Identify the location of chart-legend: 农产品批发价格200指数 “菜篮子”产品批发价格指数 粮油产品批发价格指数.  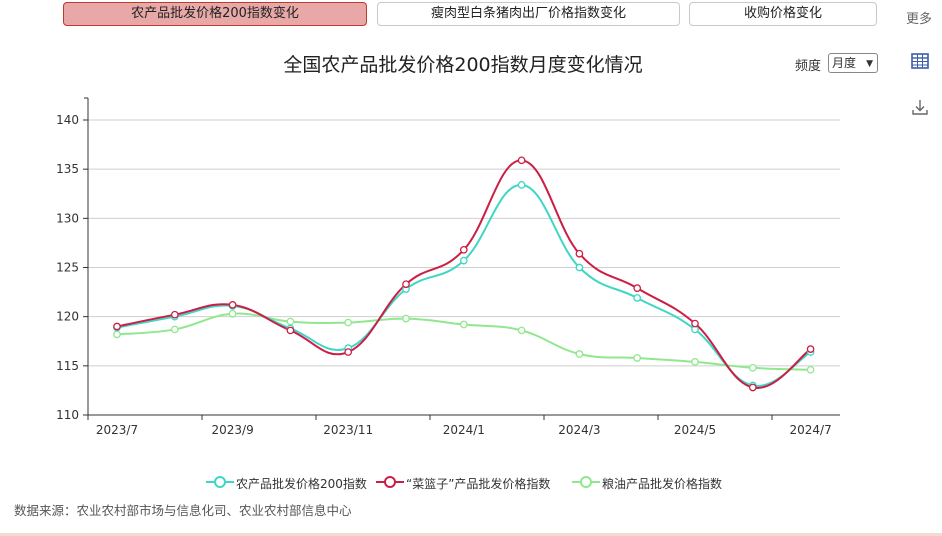
(471, 484).